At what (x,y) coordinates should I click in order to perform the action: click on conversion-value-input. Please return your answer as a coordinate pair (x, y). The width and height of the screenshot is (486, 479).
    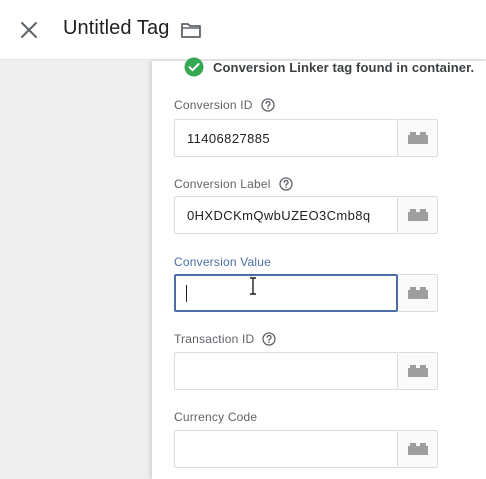
    Looking at the image, I should click on (286, 293).